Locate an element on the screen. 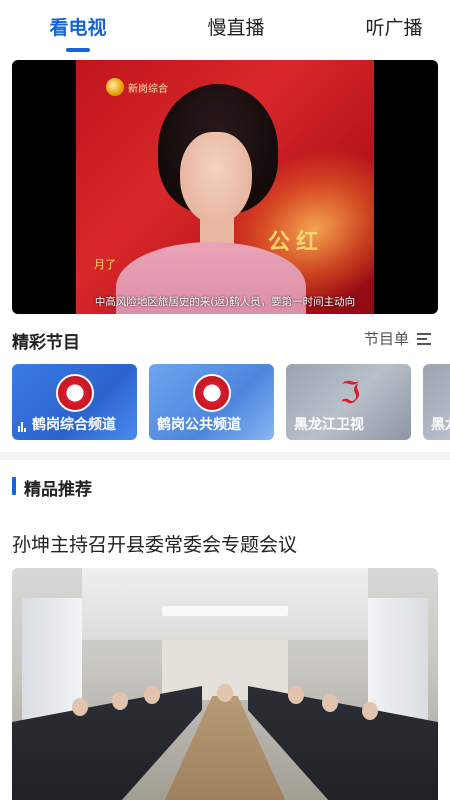 Image resolution: width=450 pixels, height=800 pixels. video-overlay-small-text: 月了 is located at coordinates (105, 264).